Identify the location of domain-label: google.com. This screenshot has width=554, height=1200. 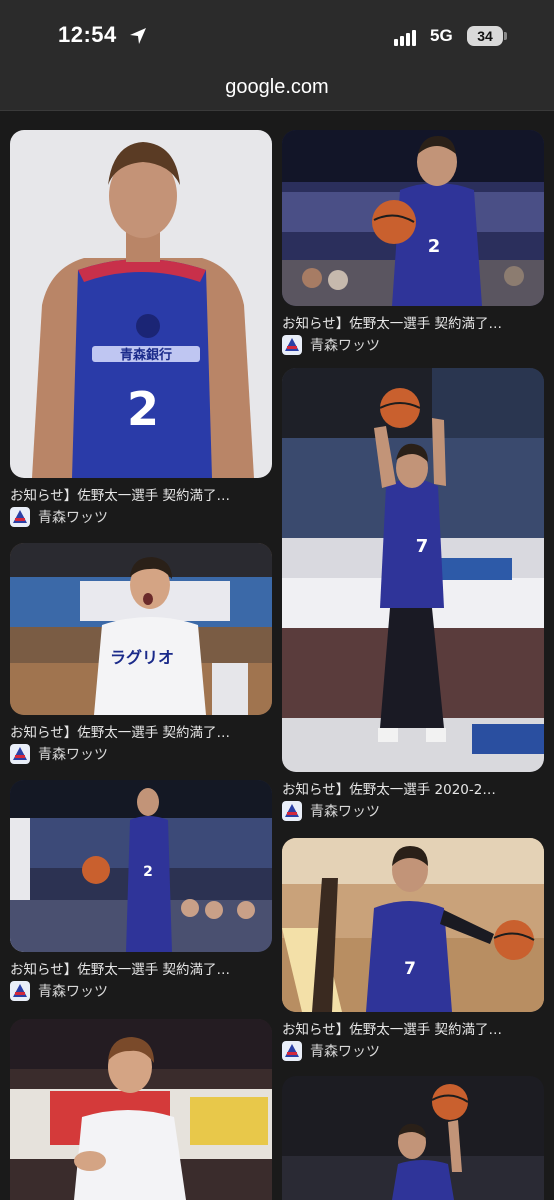
(277, 87).